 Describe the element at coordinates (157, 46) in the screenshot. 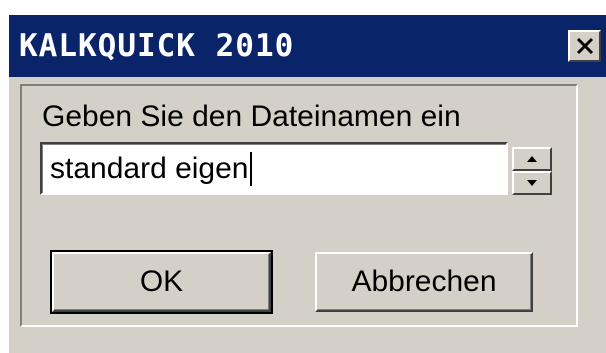

I see `window-title: KALKQUICK 2010` at that location.